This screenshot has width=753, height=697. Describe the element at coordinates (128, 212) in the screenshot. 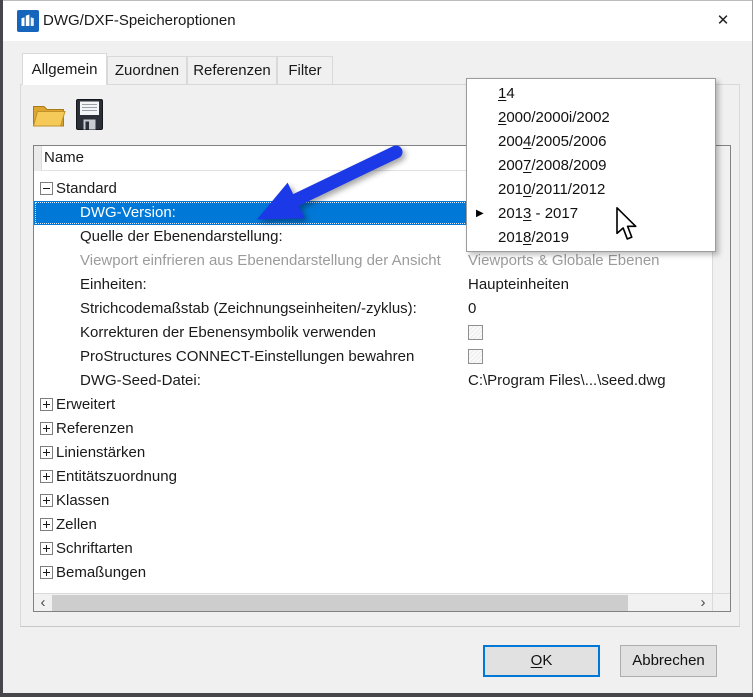

I see `row-label: DWG-Version:` at that location.